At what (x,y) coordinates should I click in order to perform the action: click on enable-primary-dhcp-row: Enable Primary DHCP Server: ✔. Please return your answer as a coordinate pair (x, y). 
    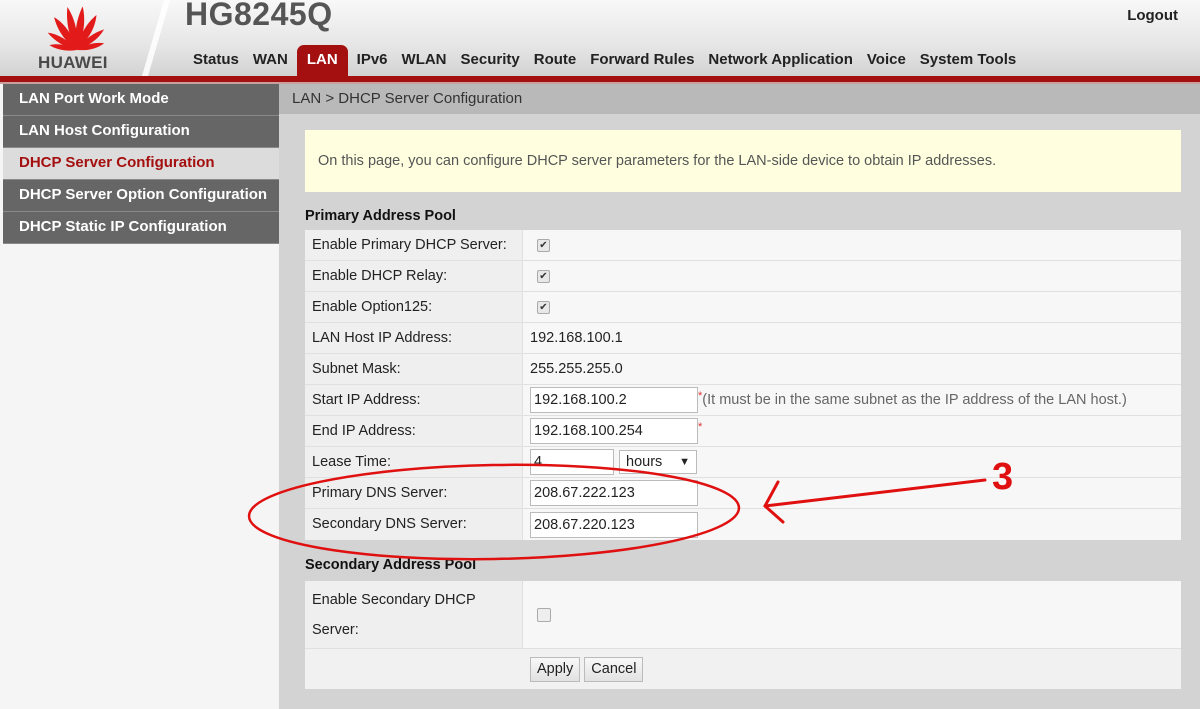
    Looking at the image, I should click on (743, 245).